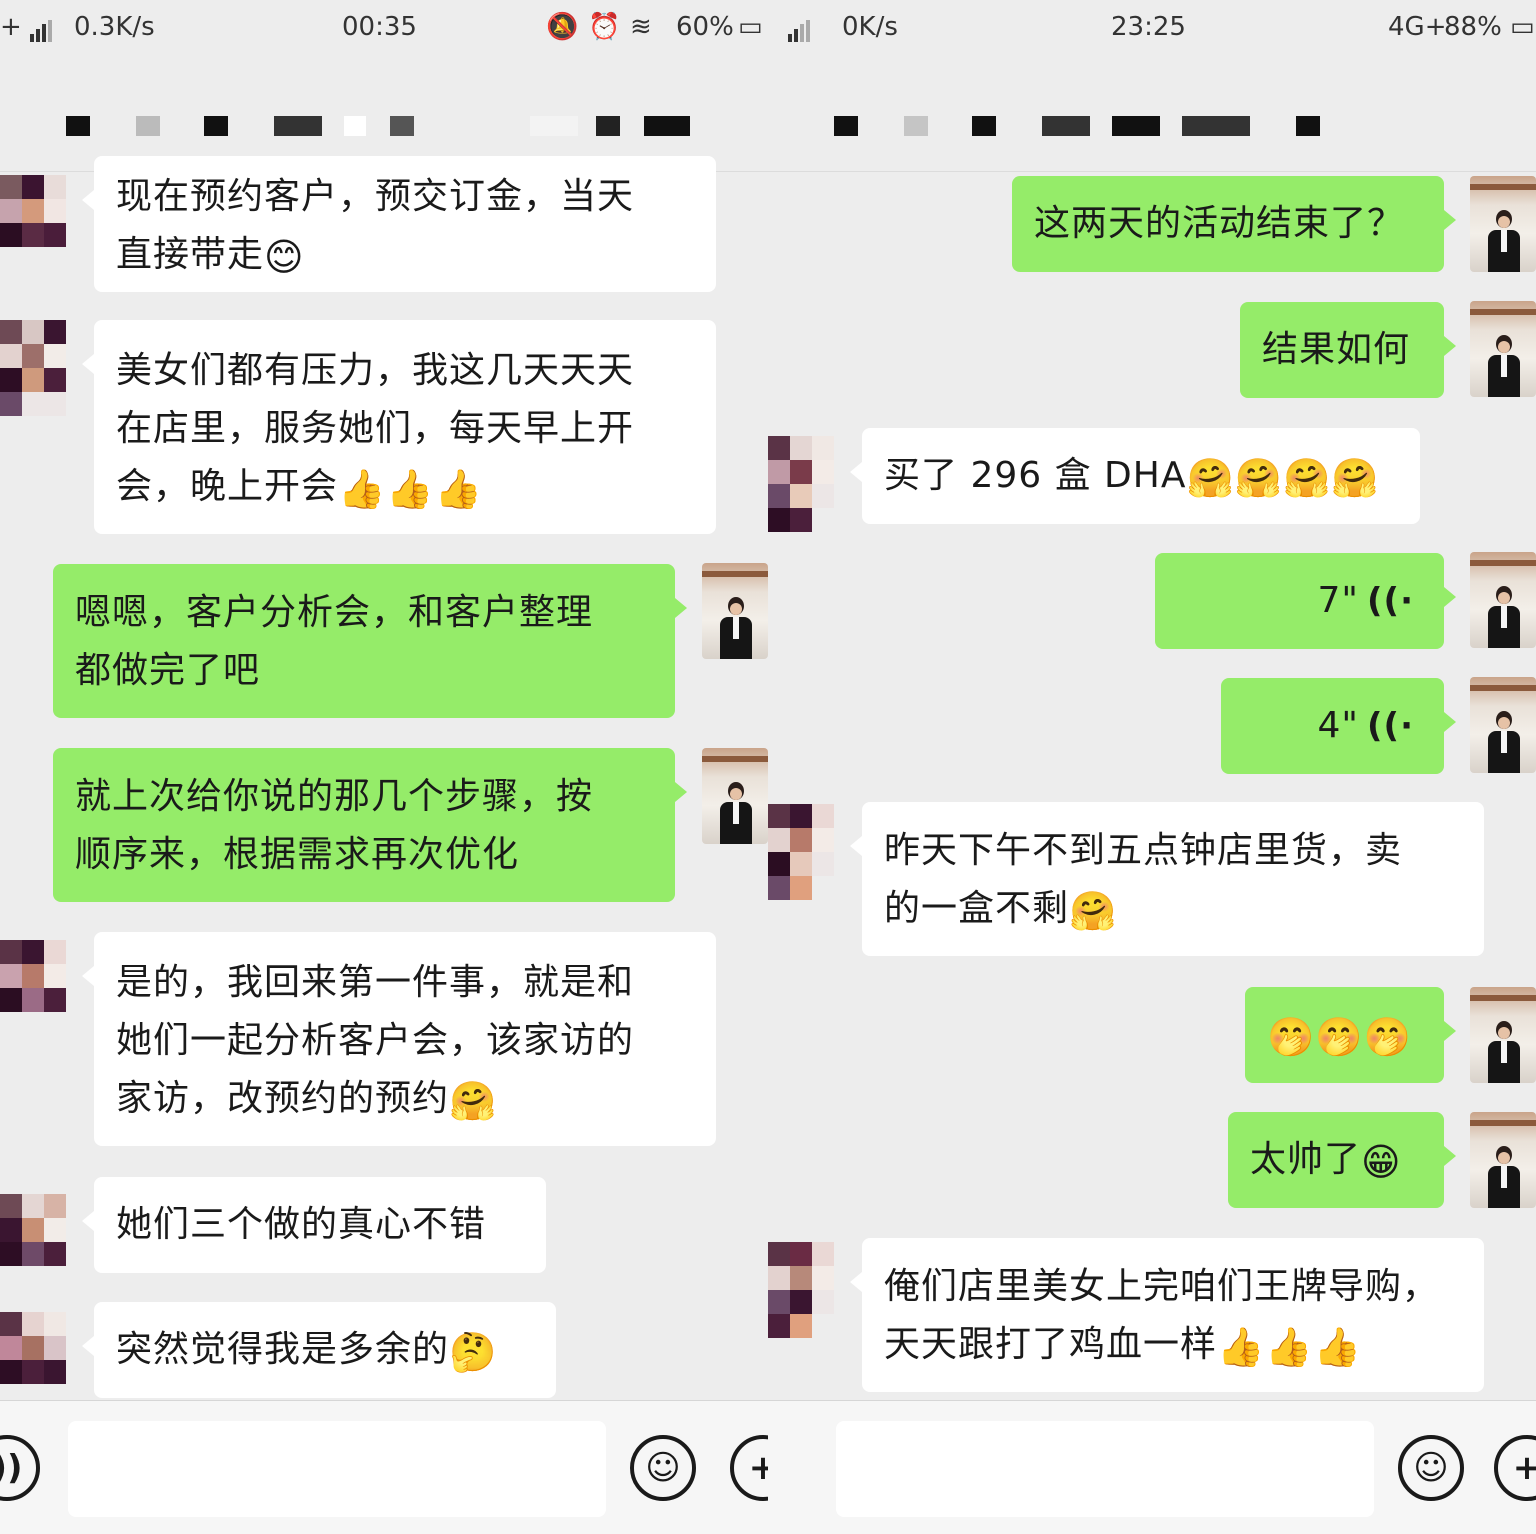 The image size is (1536, 1534). Describe the element at coordinates (1473, 27) in the screenshot. I see `battery-level: 88%` at that location.